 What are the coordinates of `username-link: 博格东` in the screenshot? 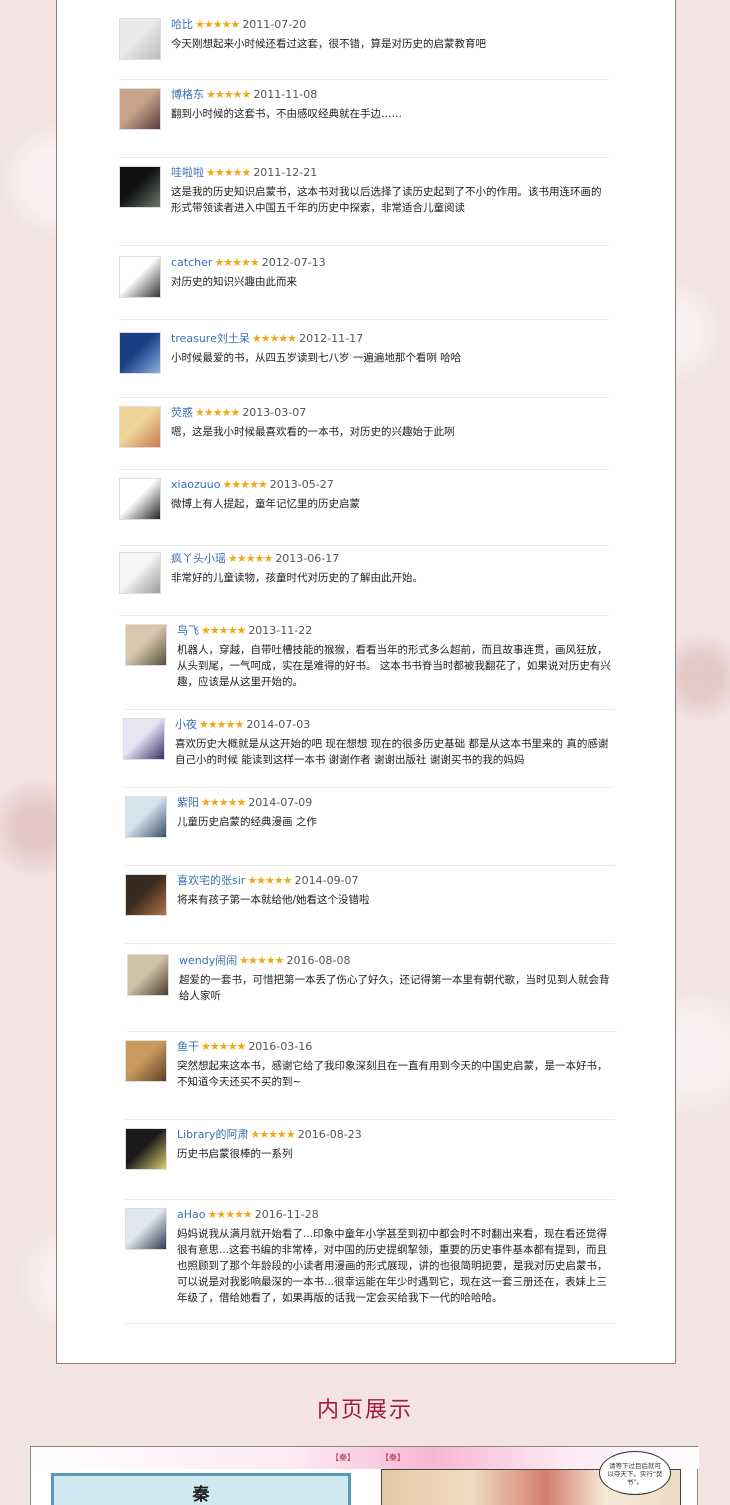 It's located at (187, 94).